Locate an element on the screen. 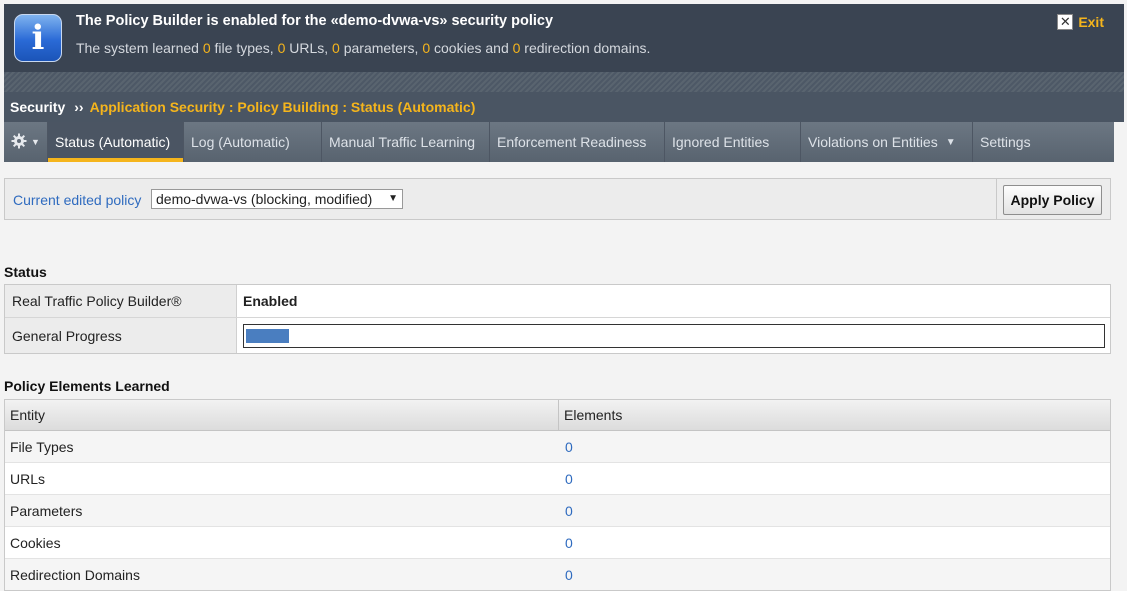  policy-select: demo-dvwa-vs (blocking, modified) ▼ is located at coordinates (277, 199).